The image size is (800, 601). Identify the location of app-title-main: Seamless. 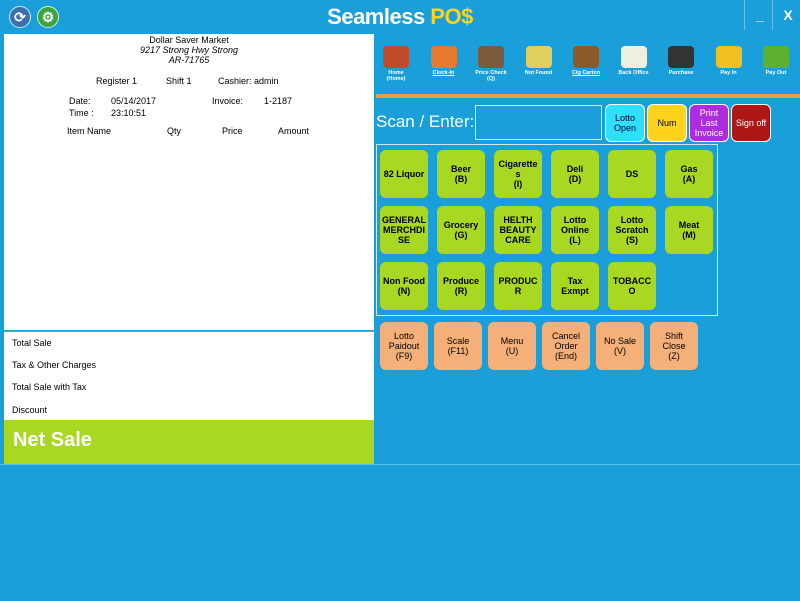
(379, 16).